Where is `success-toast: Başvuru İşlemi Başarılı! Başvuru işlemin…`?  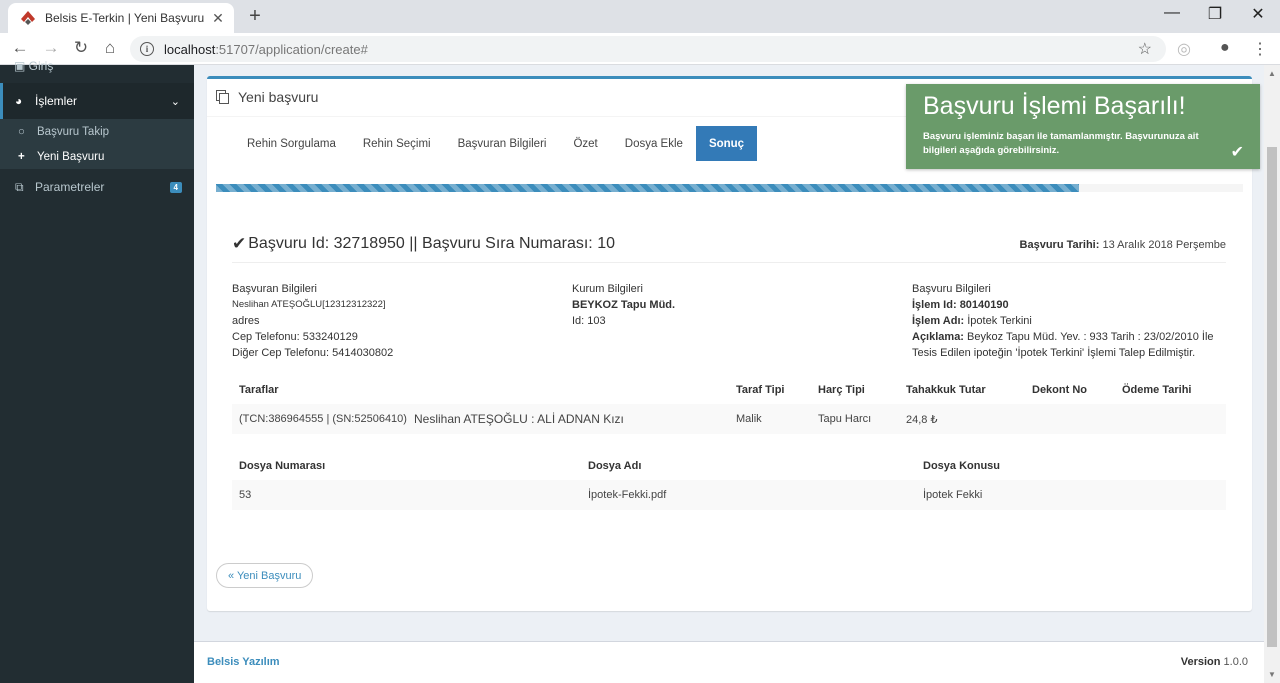 success-toast: Başvuru İşlemi Başarılı! Başvuru işlemin… is located at coordinates (1083, 126).